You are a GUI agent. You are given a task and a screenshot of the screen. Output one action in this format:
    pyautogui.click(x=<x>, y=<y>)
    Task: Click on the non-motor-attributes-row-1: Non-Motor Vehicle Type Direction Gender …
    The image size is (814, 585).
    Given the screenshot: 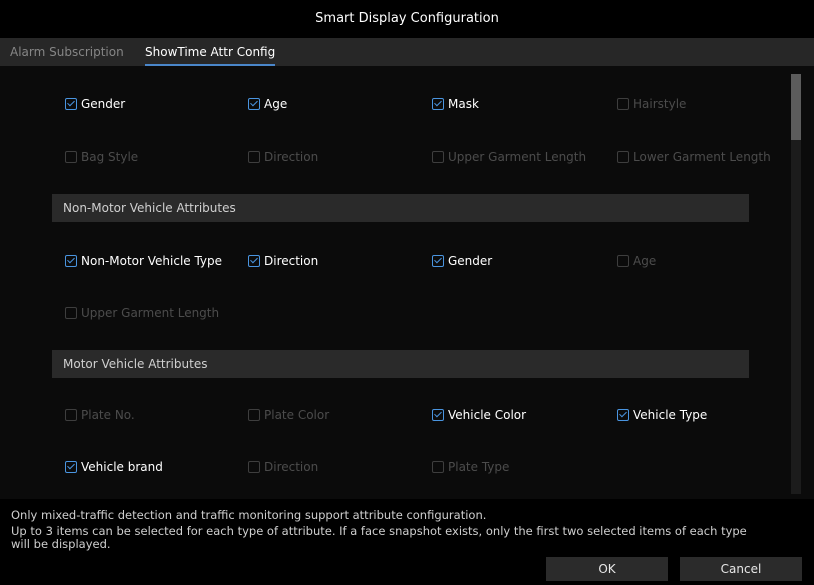 What is the action you would take?
    pyautogui.click(x=395, y=261)
    